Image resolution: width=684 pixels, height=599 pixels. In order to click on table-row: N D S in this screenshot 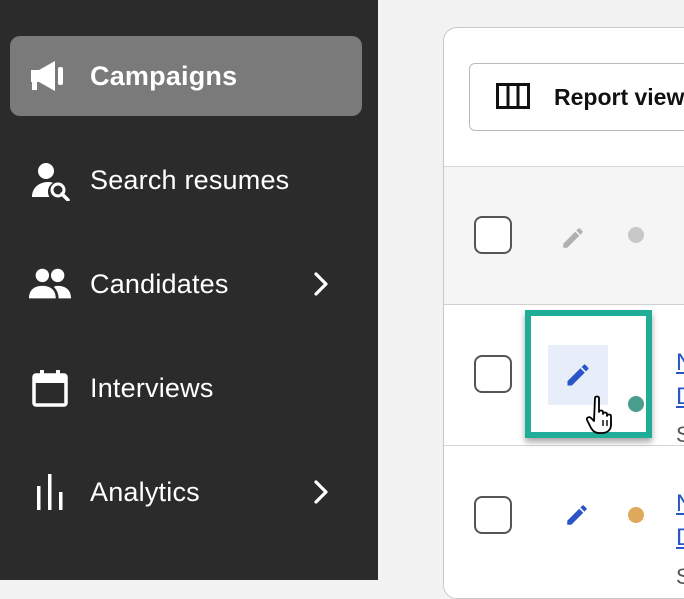, I will do `click(564, 522)`.